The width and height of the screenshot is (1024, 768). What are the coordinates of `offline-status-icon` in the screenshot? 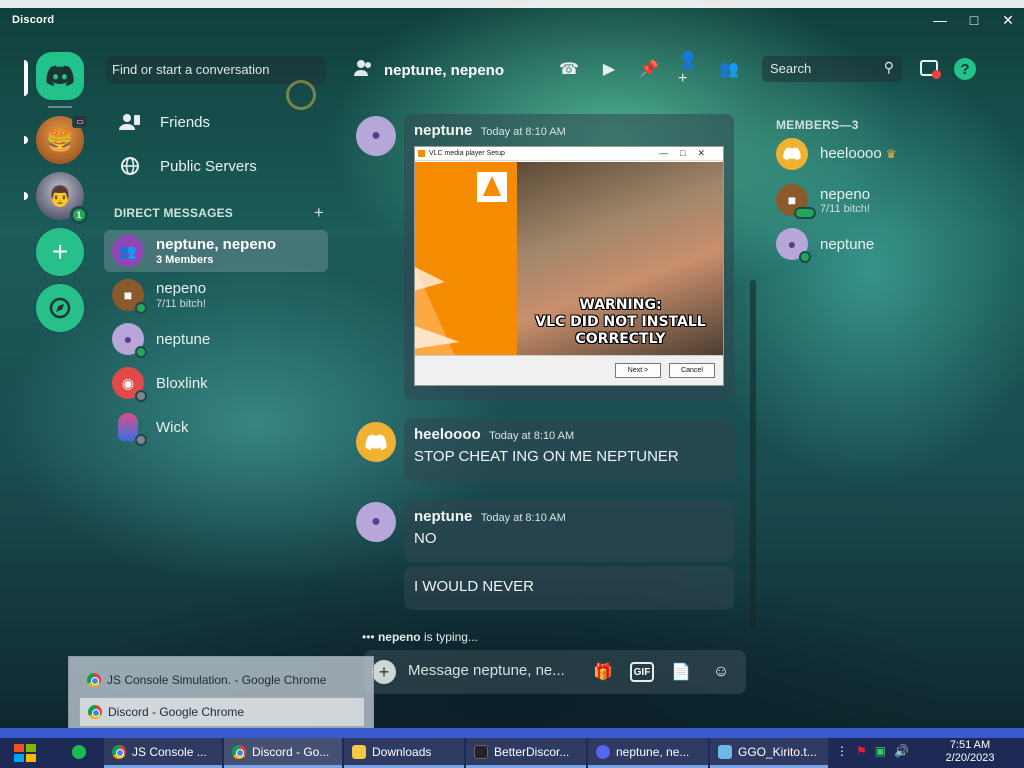 It's located at (141, 396).